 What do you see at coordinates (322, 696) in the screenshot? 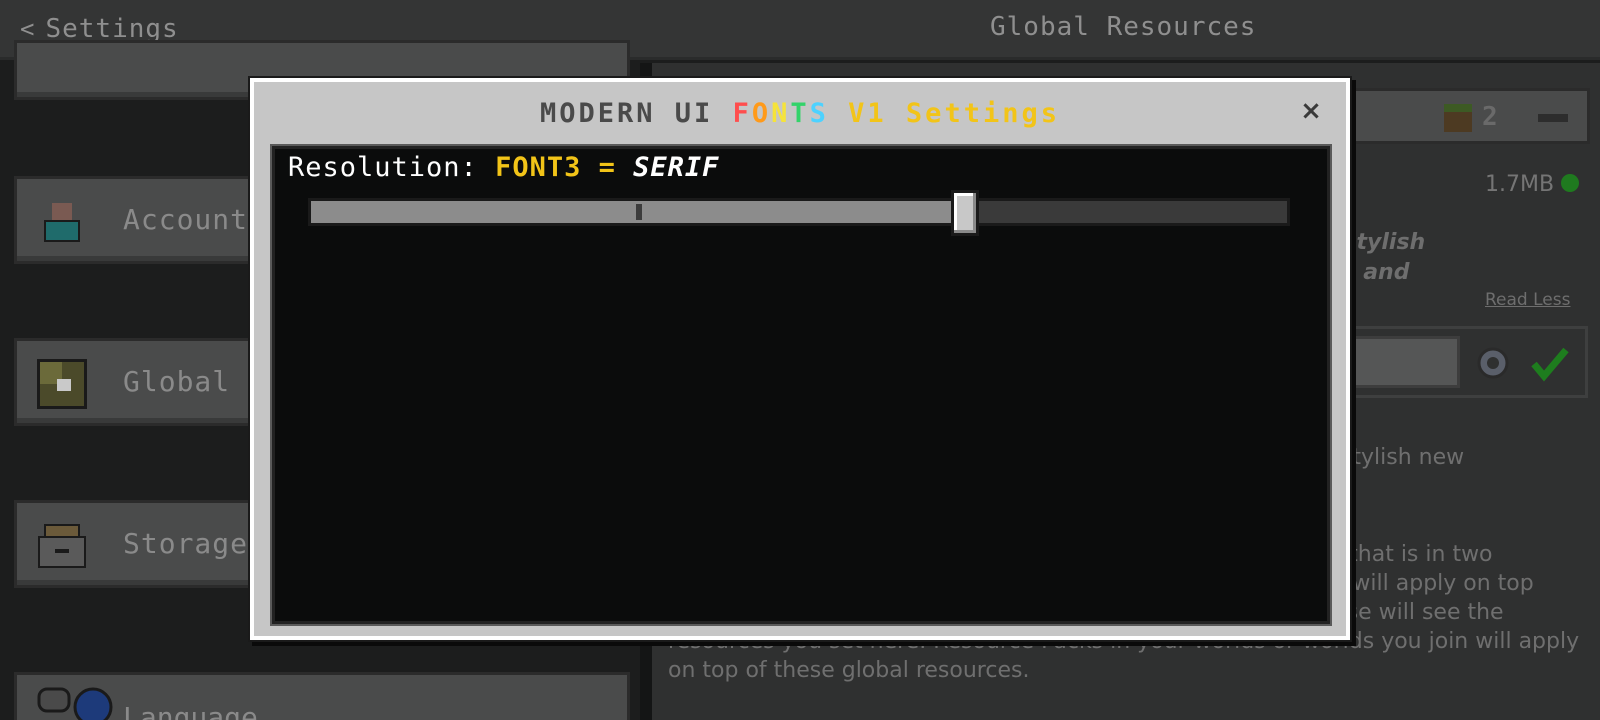
I see `sidebar-item-language: Language` at bounding box center [322, 696].